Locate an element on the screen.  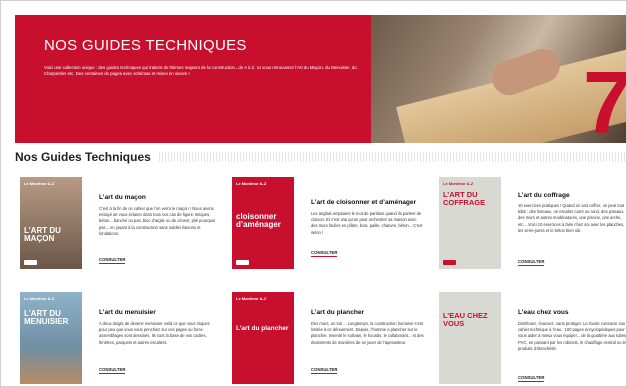
guide-title: L’art de cloisonner et d’aménager is located at coordinates (363, 202).